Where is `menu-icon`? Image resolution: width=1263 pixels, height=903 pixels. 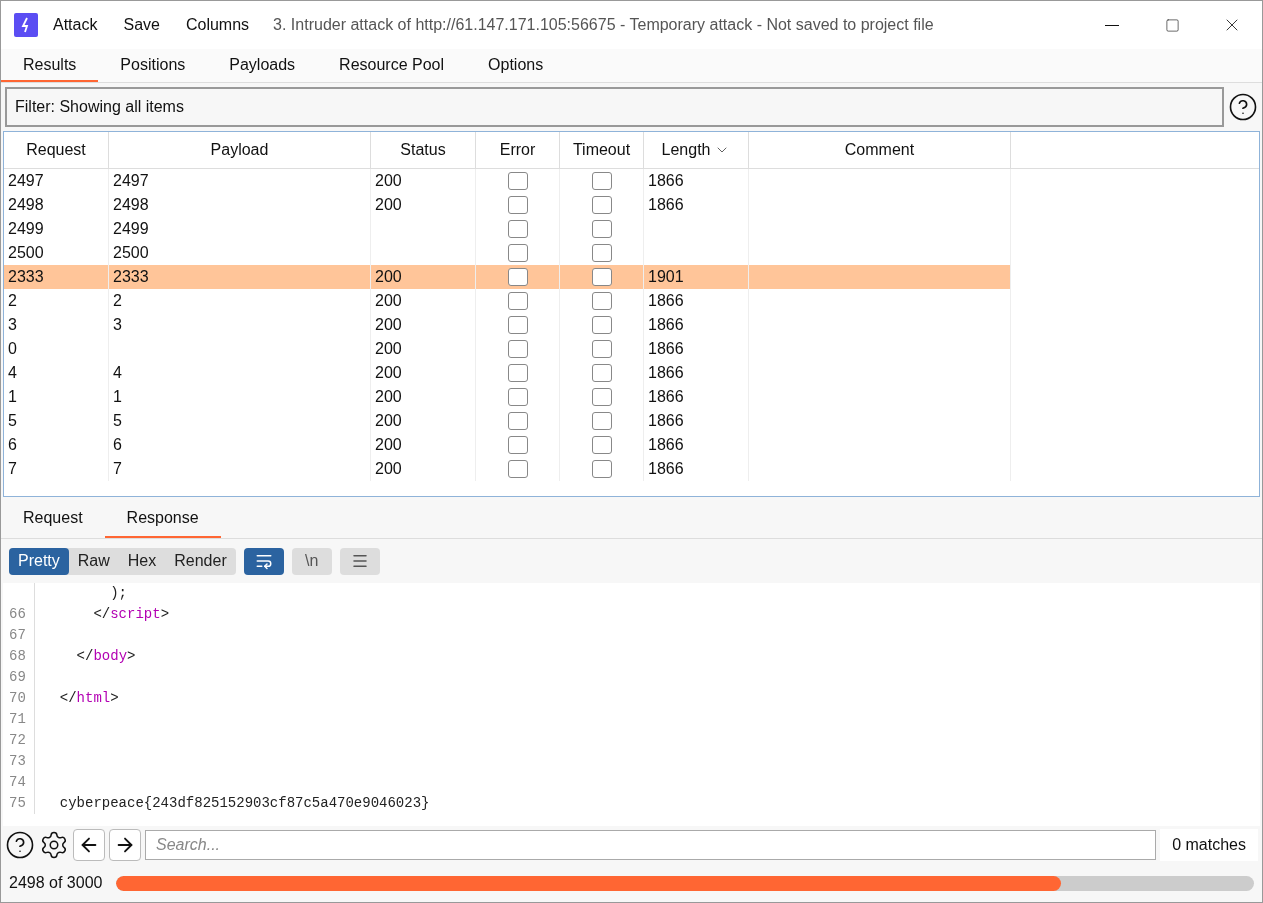
menu-icon is located at coordinates (359, 561).